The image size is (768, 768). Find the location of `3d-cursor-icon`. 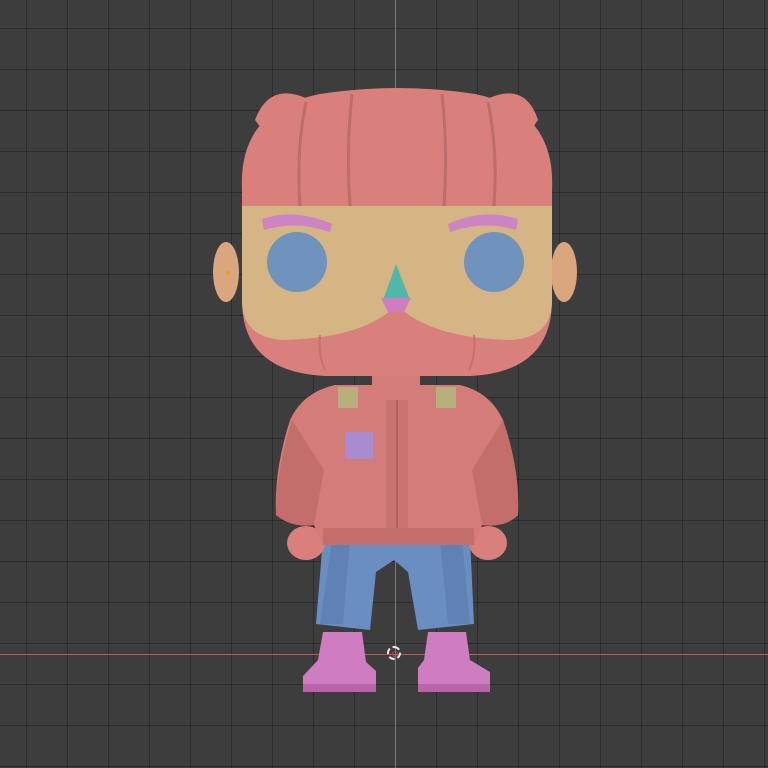

3d-cursor-icon is located at coordinates (394, 653).